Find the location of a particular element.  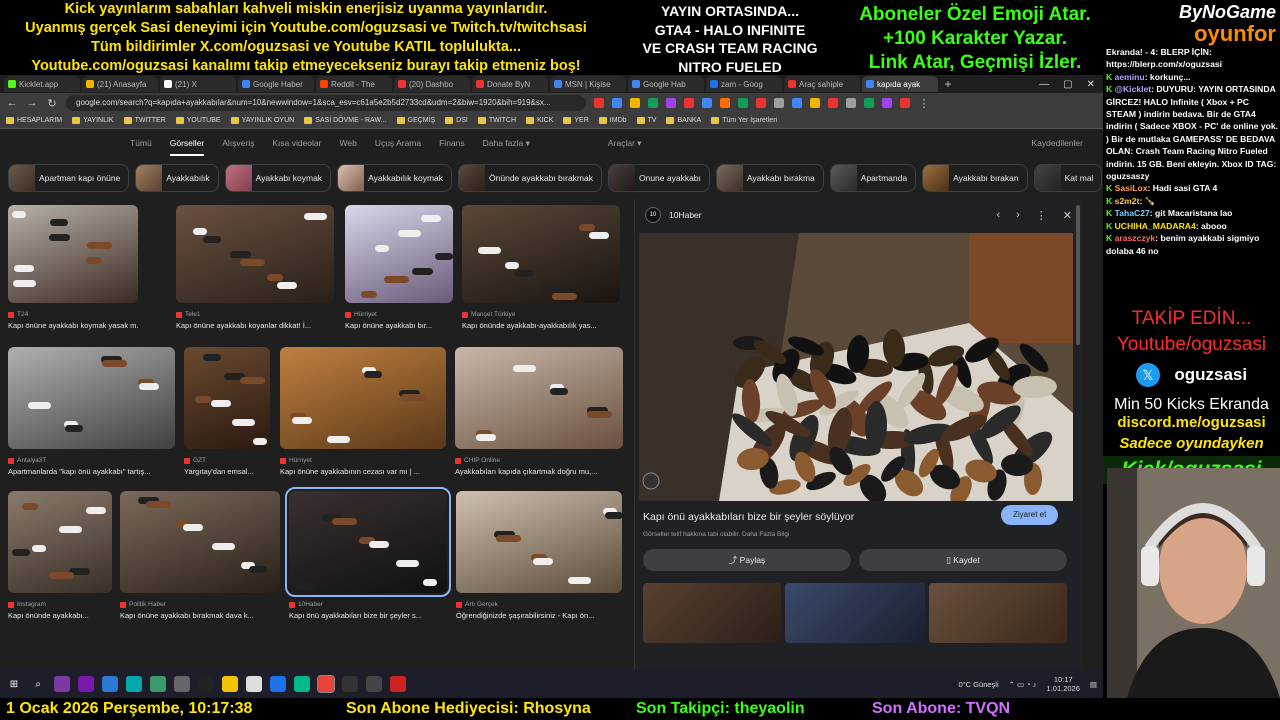

bookmark-item: TV is located at coordinates (646, 120).